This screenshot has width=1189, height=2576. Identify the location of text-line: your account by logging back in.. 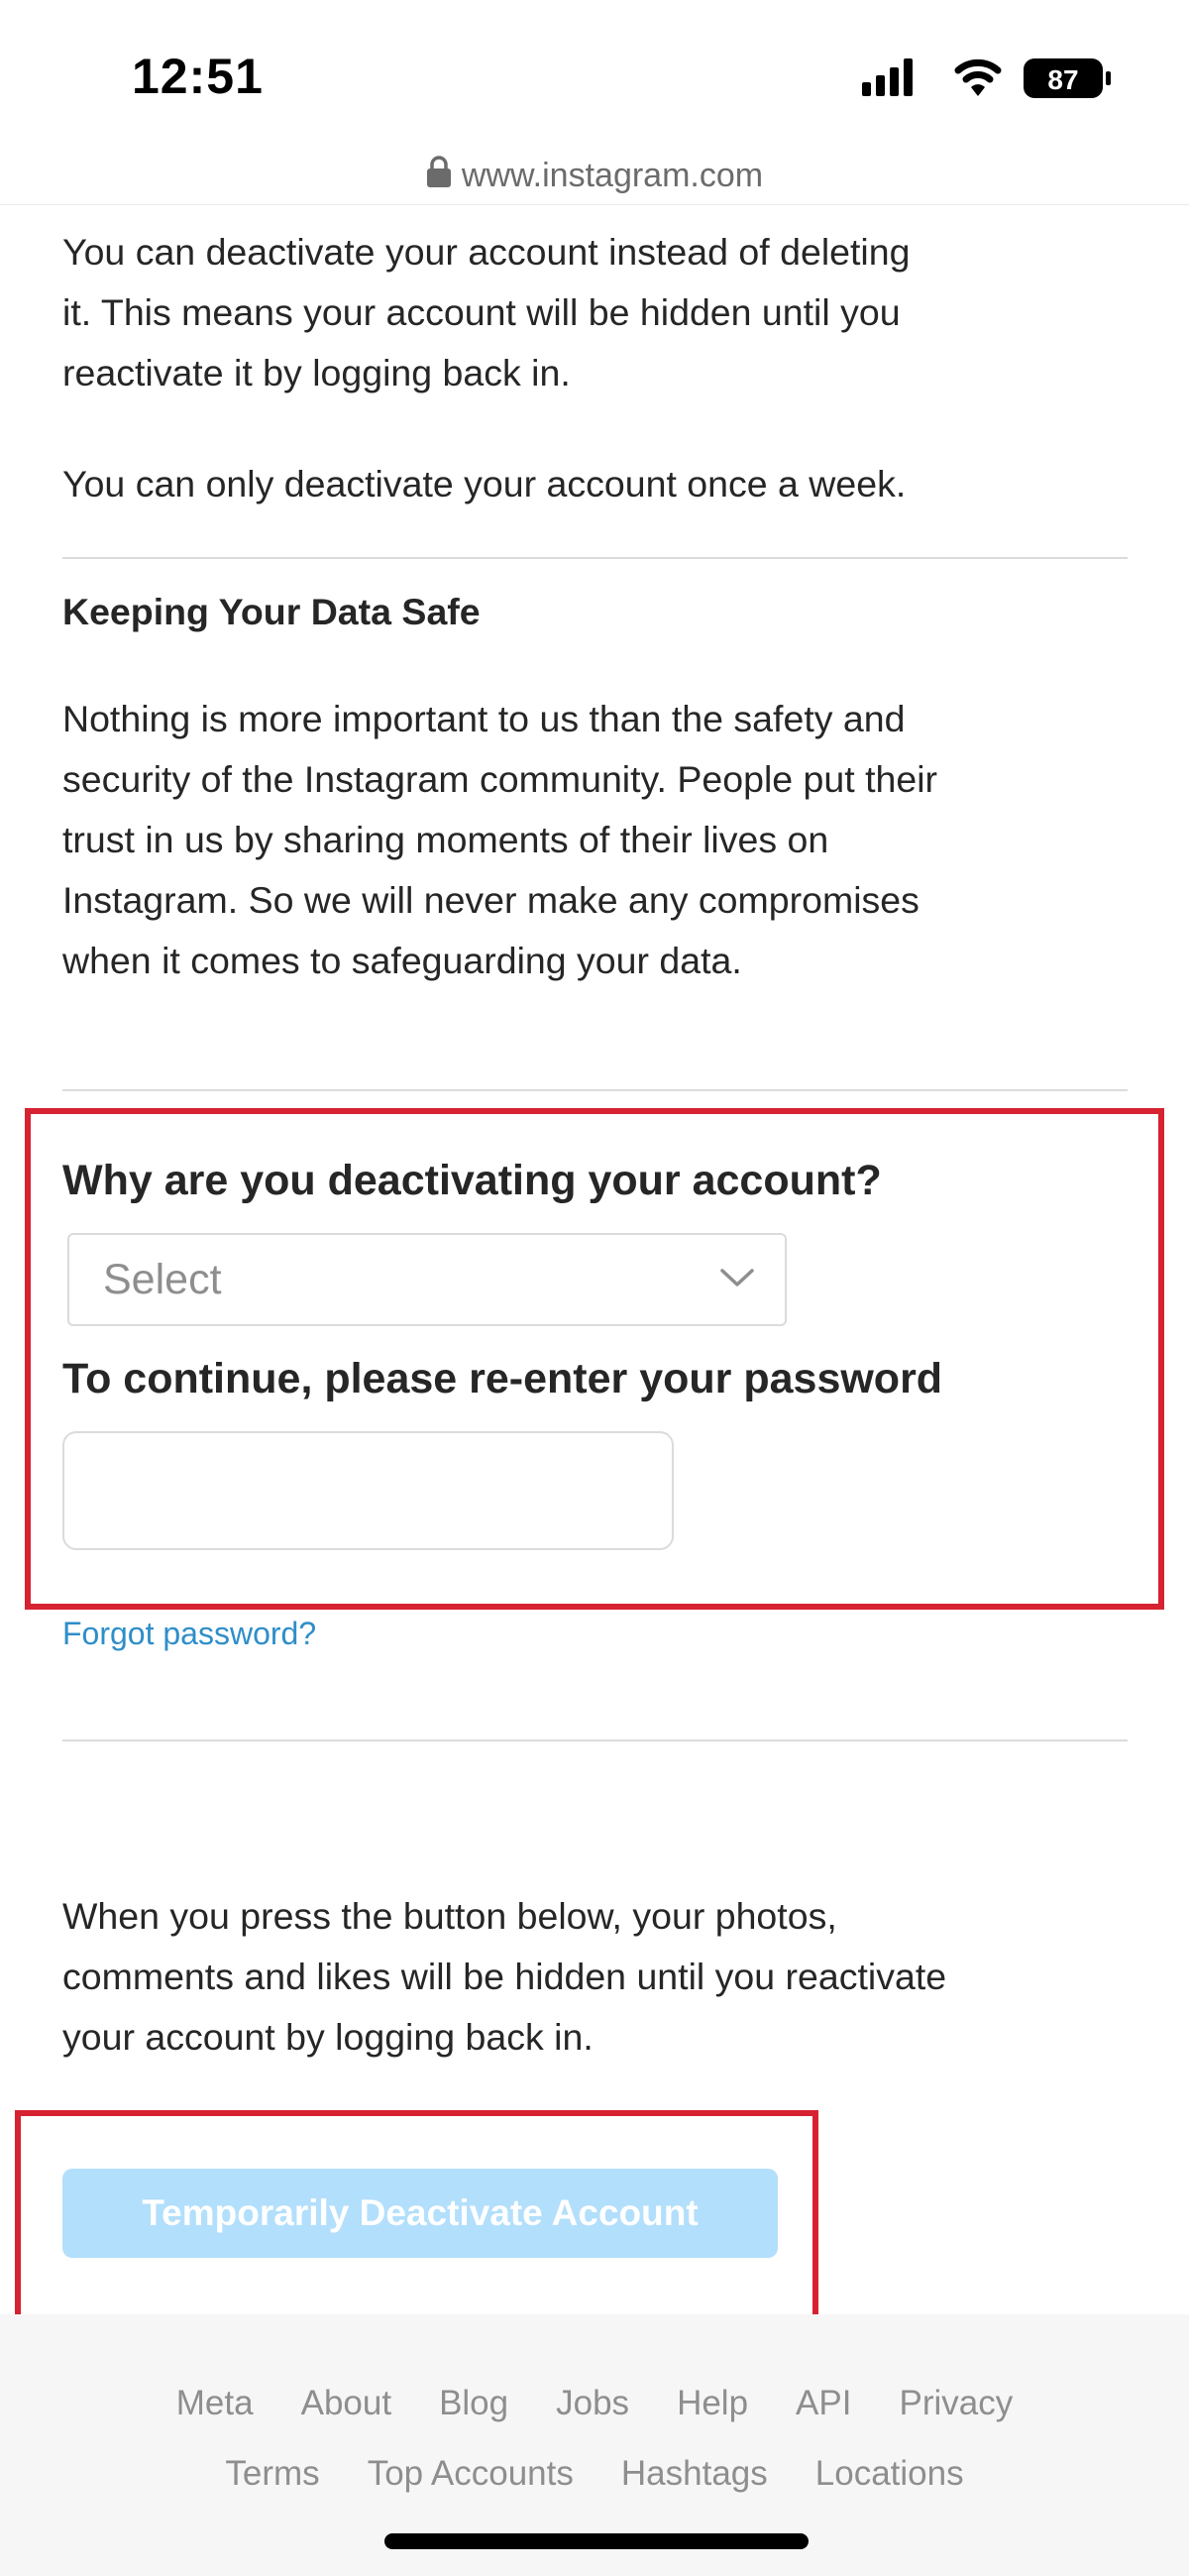
(328, 2037).